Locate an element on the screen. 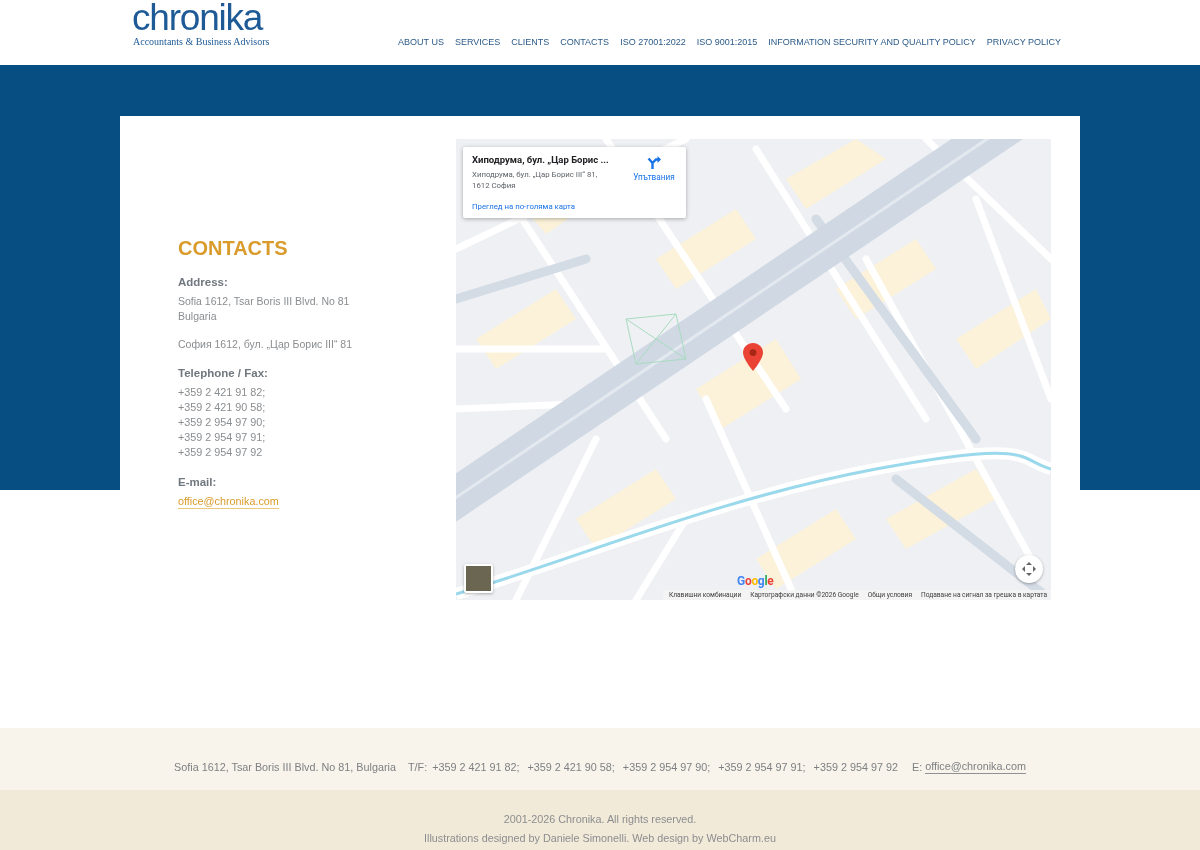 The height and width of the screenshot is (850, 1200). nav-link: INFORMATION SECURITY AND QUALITY POLICY is located at coordinates (872, 42).